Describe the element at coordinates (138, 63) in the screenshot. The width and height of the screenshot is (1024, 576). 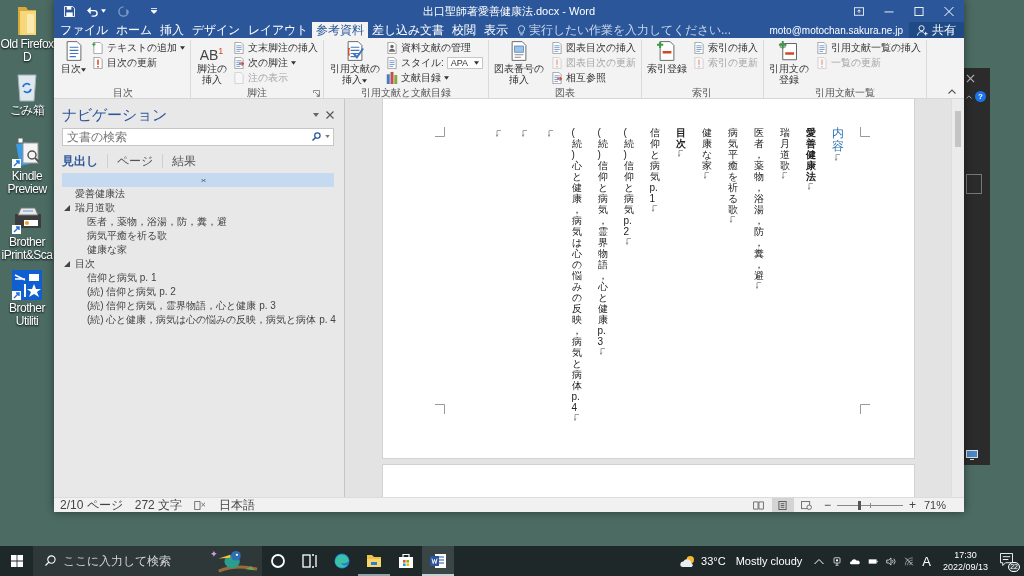
I see `ribbon-button: 目次の更新` at that location.